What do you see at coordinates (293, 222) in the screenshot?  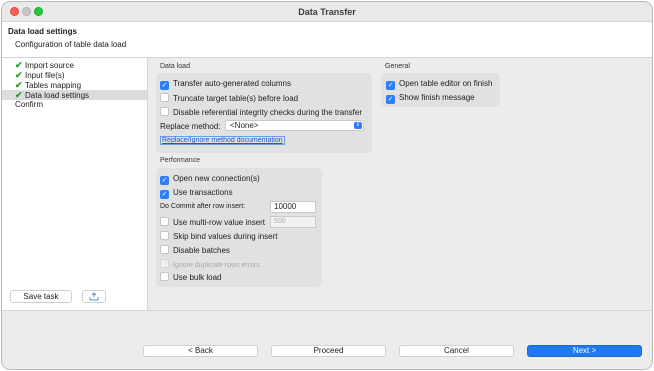 I see `multi-row-value-input: 500` at bounding box center [293, 222].